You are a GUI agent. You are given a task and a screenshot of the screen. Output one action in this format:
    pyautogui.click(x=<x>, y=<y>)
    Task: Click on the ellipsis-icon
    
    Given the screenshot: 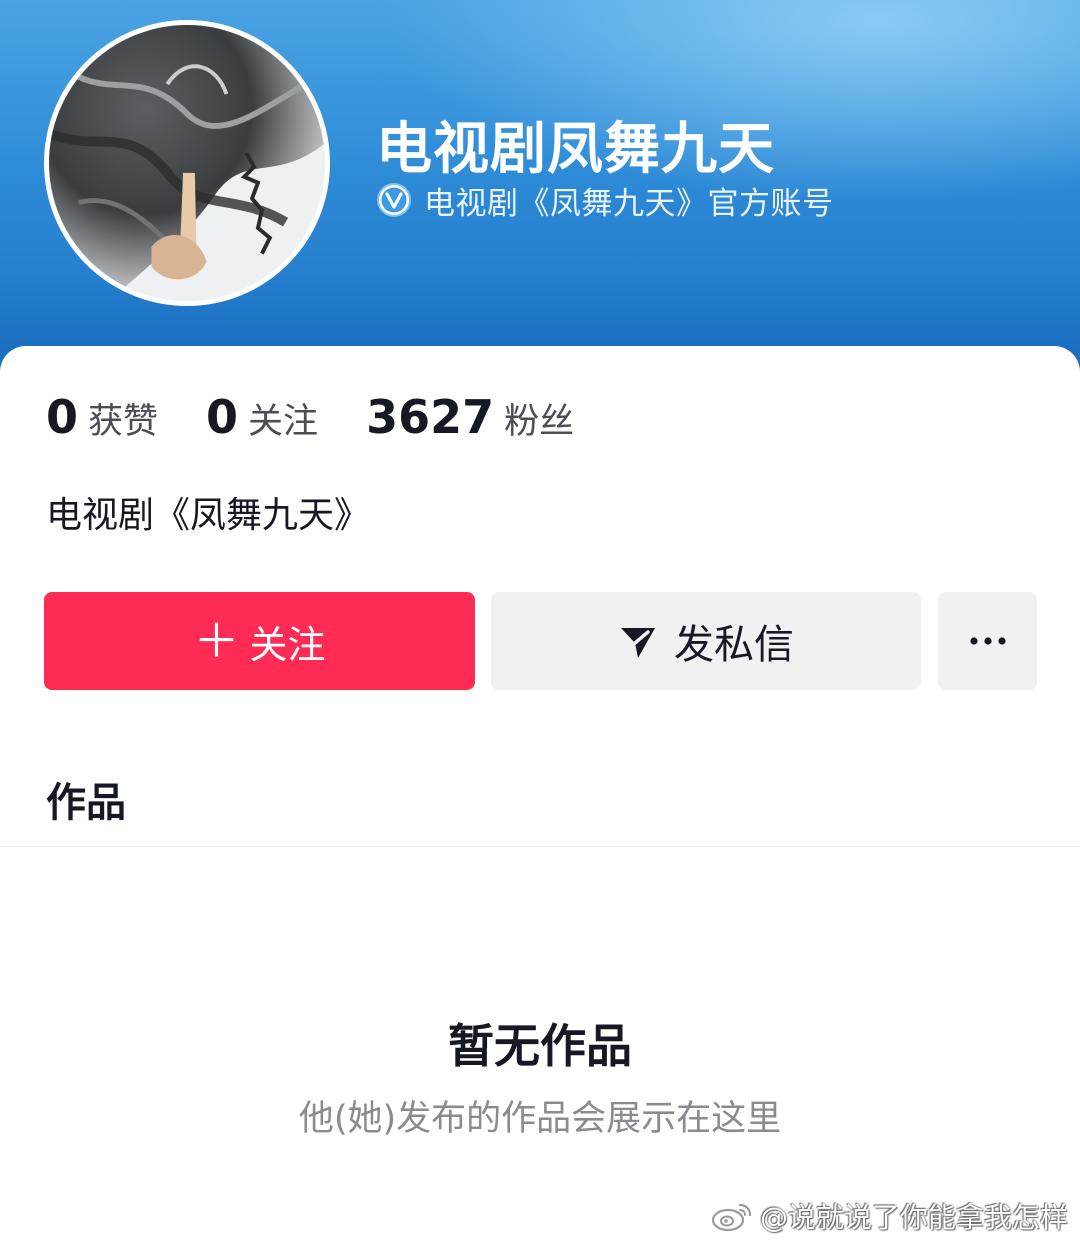 What is the action you would take?
    pyautogui.click(x=987, y=641)
    